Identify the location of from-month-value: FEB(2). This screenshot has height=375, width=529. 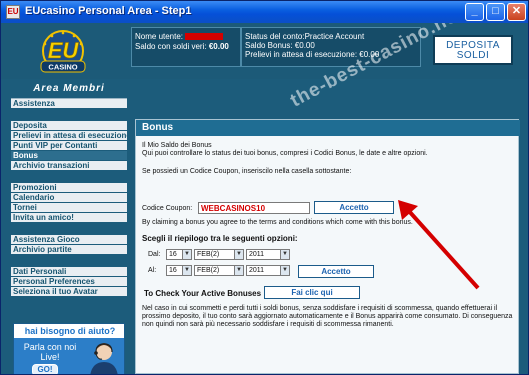
(208, 254).